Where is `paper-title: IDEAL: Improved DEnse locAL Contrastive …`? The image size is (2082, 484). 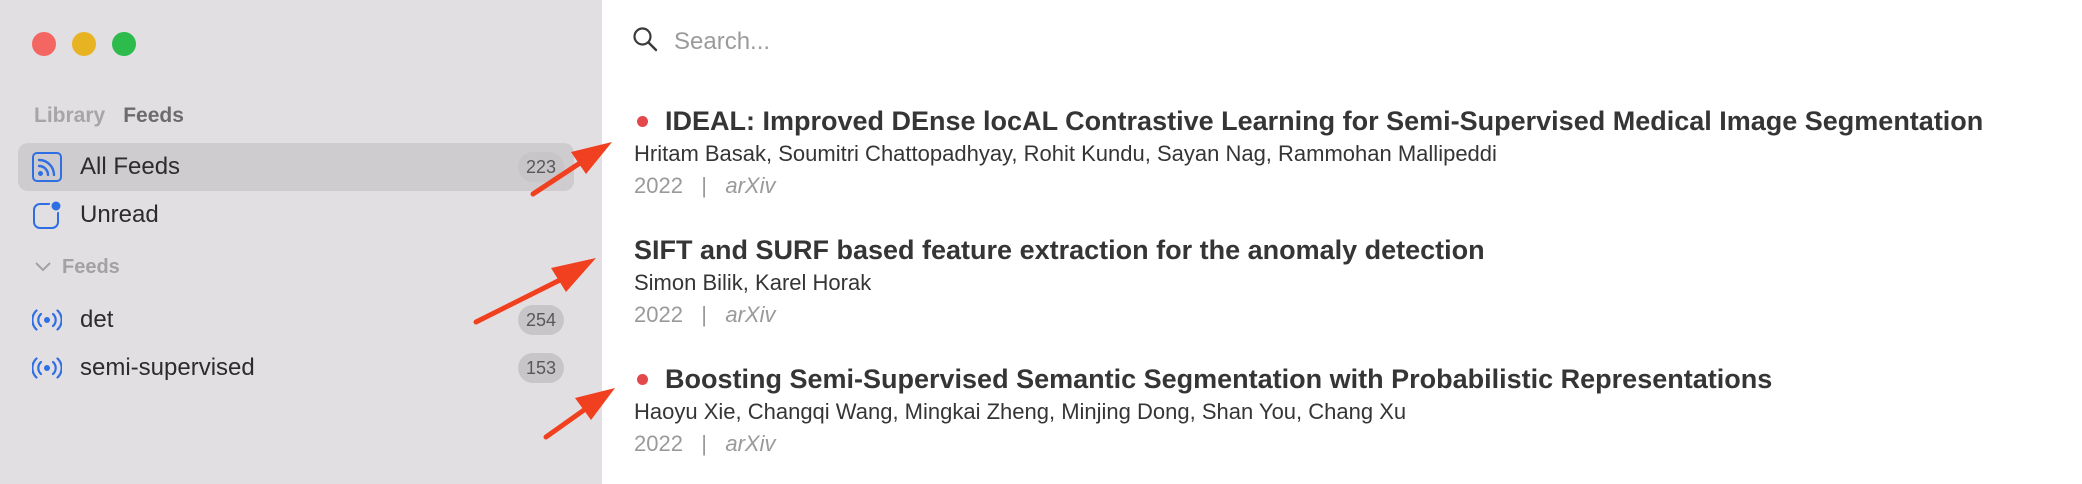
paper-title: IDEAL: Improved DEnse locAL Contrastive … is located at coordinates (1324, 121).